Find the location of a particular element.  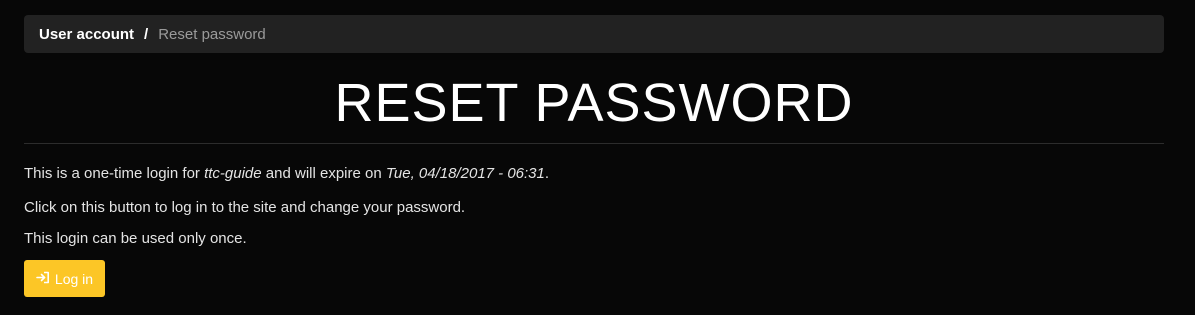

title-divider is located at coordinates (594, 143).